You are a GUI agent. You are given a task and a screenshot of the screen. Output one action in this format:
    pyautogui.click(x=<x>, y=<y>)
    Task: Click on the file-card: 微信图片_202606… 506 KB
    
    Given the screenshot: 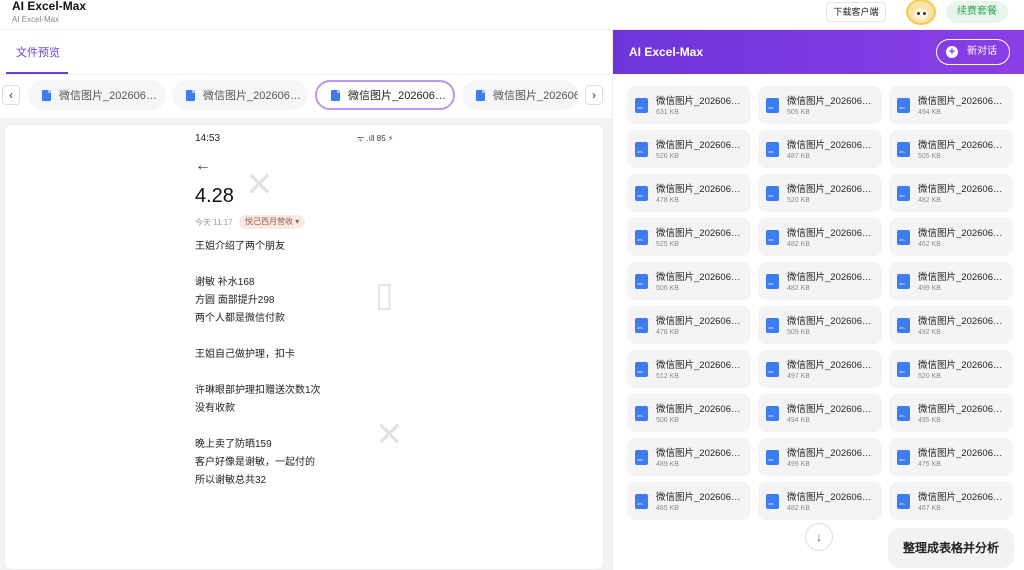 What is the action you would take?
    pyautogui.click(x=689, y=281)
    